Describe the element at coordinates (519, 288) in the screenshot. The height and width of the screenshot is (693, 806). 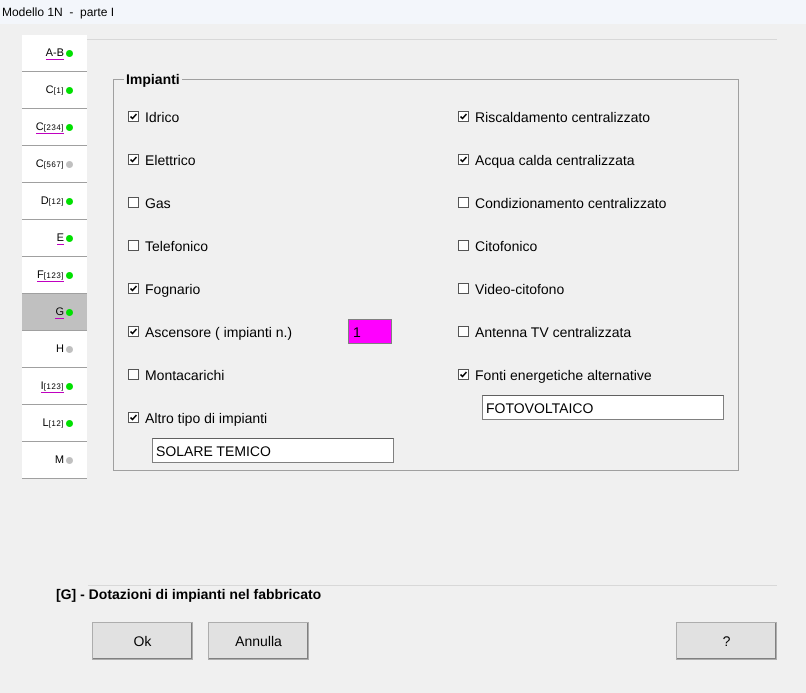
I see `checkbox-label: Video-citofono` at that location.